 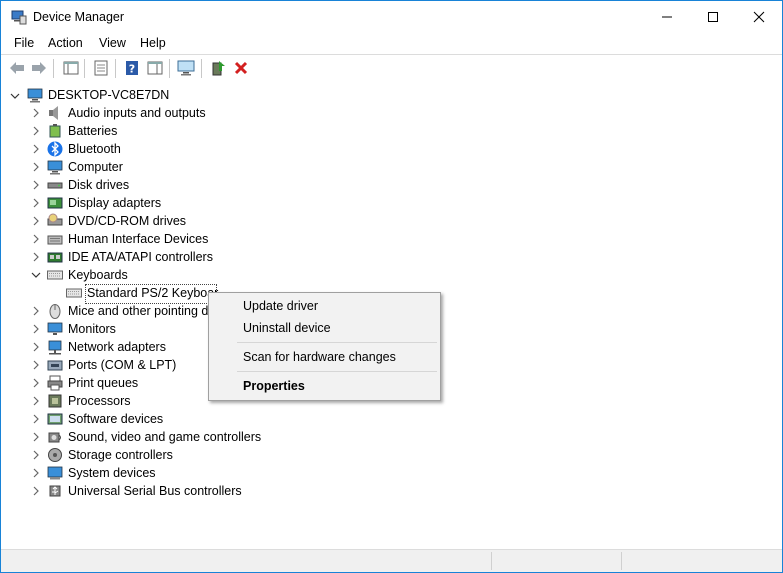 What do you see at coordinates (55, 473) in the screenshot?
I see `system-device-icon` at bounding box center [55, 473].